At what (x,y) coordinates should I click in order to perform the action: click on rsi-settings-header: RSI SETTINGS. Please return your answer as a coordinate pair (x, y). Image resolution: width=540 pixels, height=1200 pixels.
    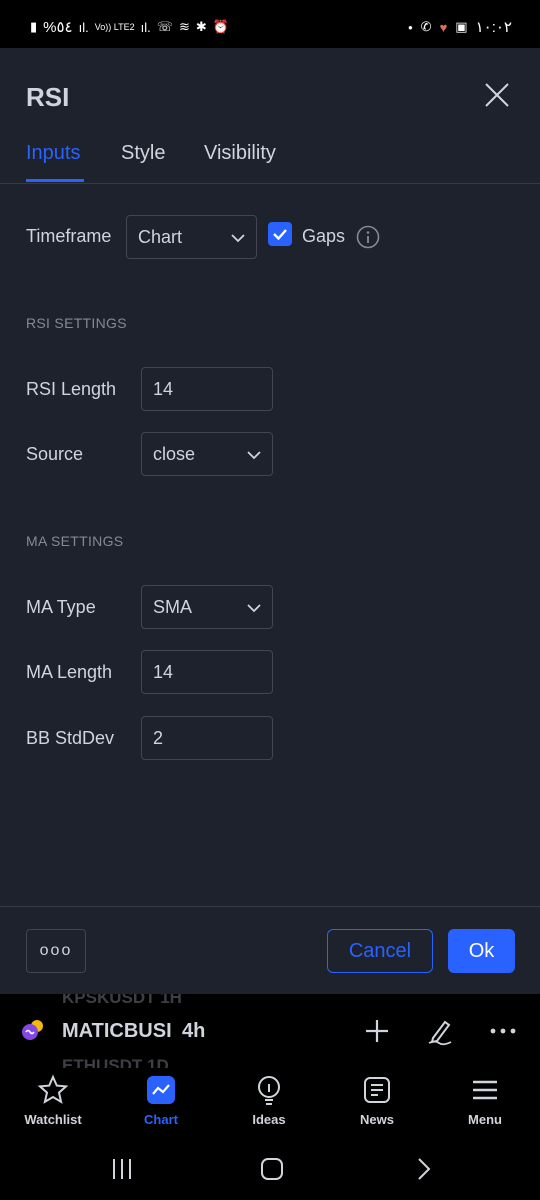
    Looking at the image, I should click on (76, 323).